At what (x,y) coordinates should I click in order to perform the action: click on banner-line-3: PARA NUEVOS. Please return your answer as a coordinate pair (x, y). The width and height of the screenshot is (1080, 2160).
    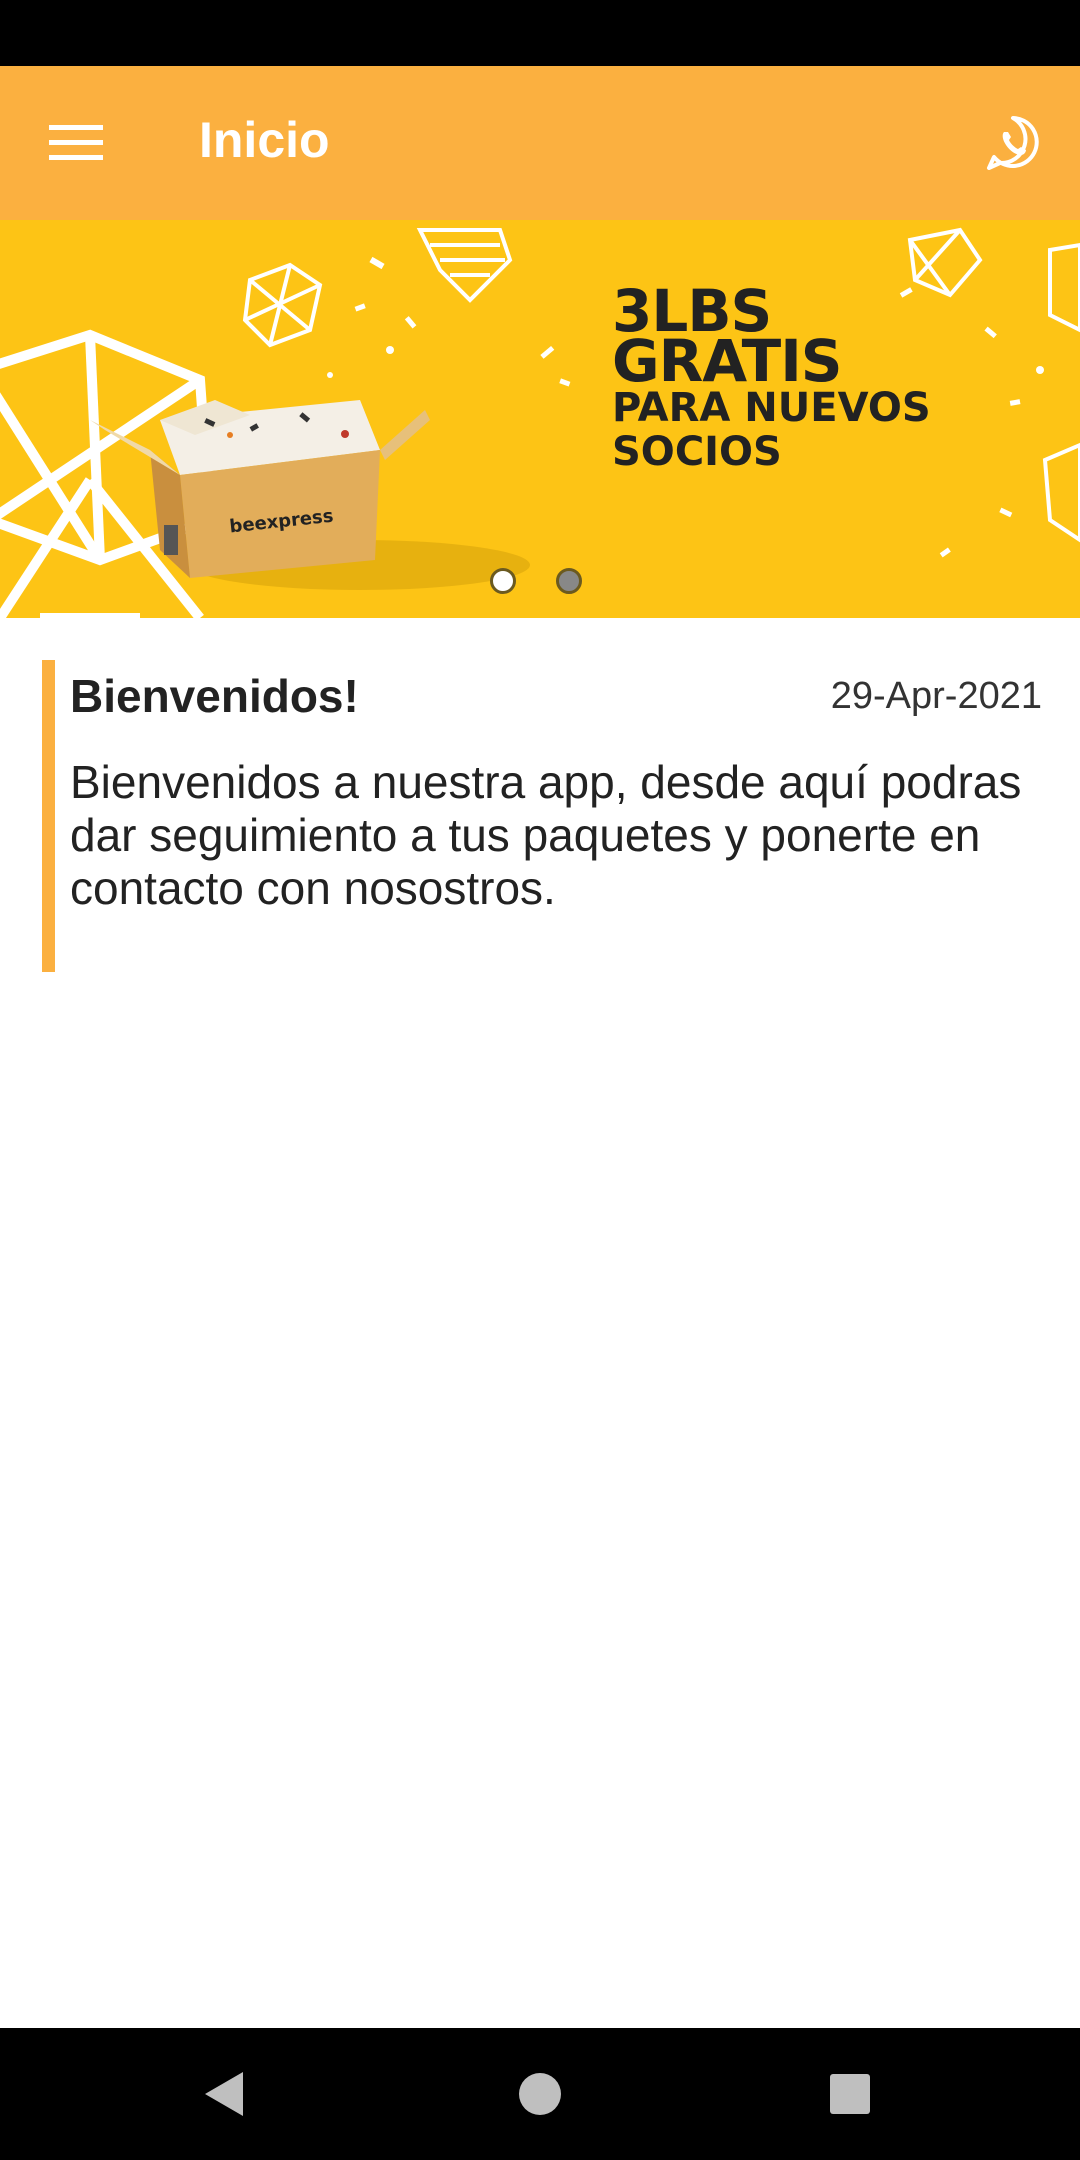
    Looking at the image, I should click on (771, 408).